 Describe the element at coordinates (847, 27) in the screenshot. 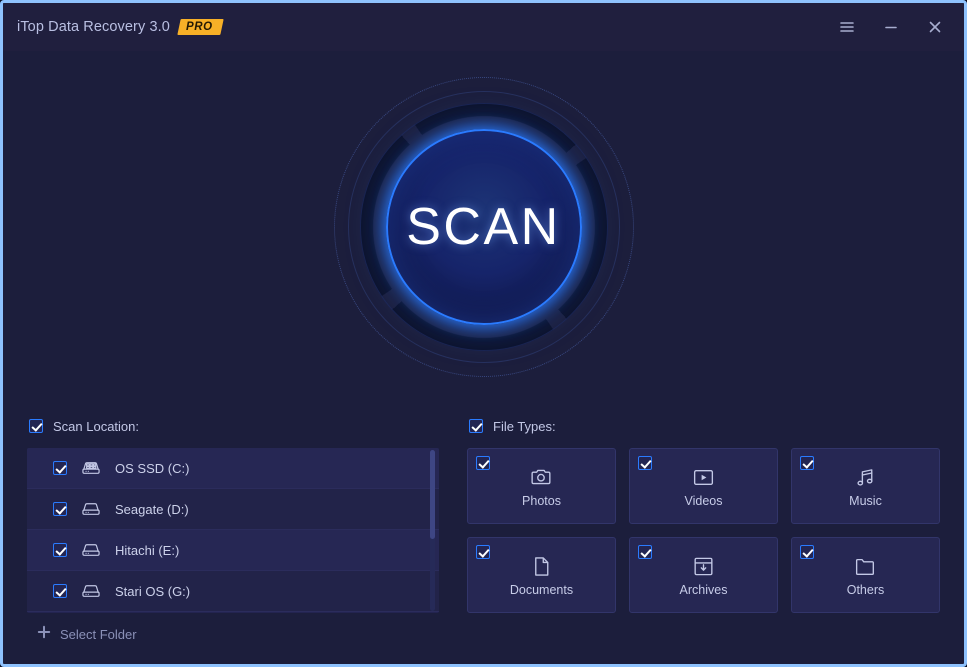

I see `menu-icon` at that location.